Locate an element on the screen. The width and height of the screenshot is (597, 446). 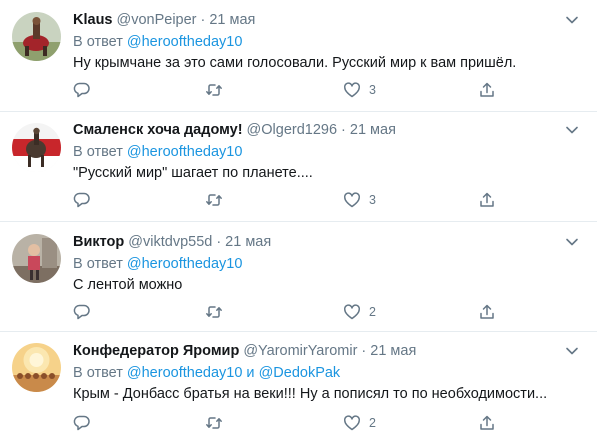
username: @YaromirYaromir is located at coordinates (300, 351).